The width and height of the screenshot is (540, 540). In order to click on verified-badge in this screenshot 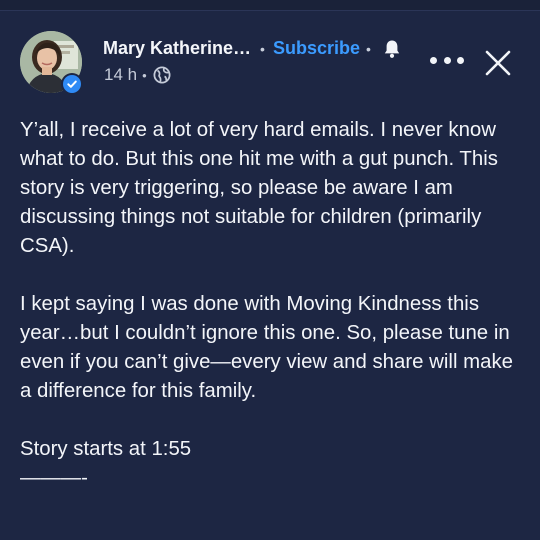, I will do `click(72, 84)`.